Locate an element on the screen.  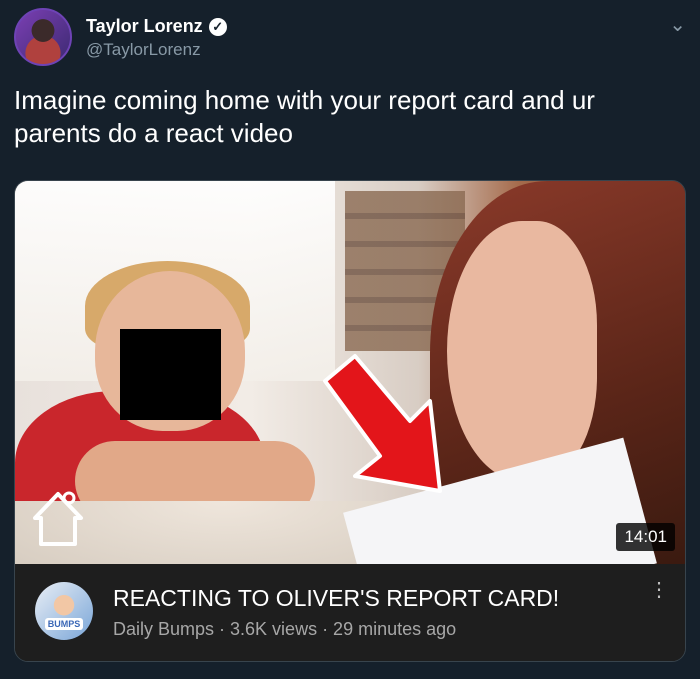
censor-bar is located at coordinates (170, 374).